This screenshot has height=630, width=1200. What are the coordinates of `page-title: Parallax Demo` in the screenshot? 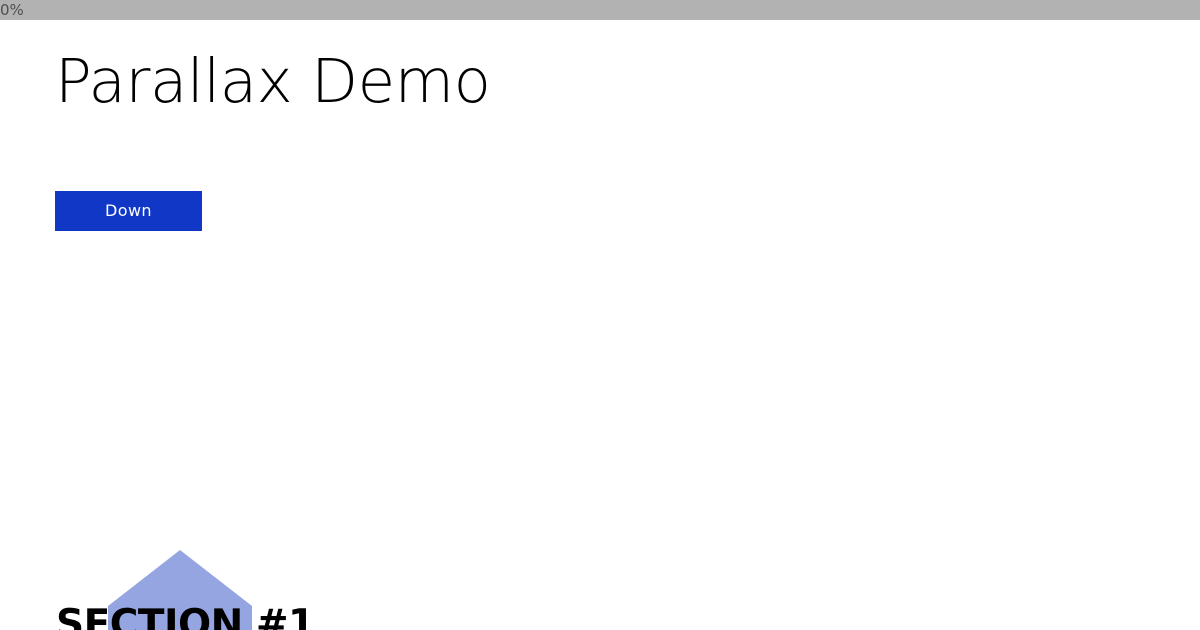 It's located at (273, 81).